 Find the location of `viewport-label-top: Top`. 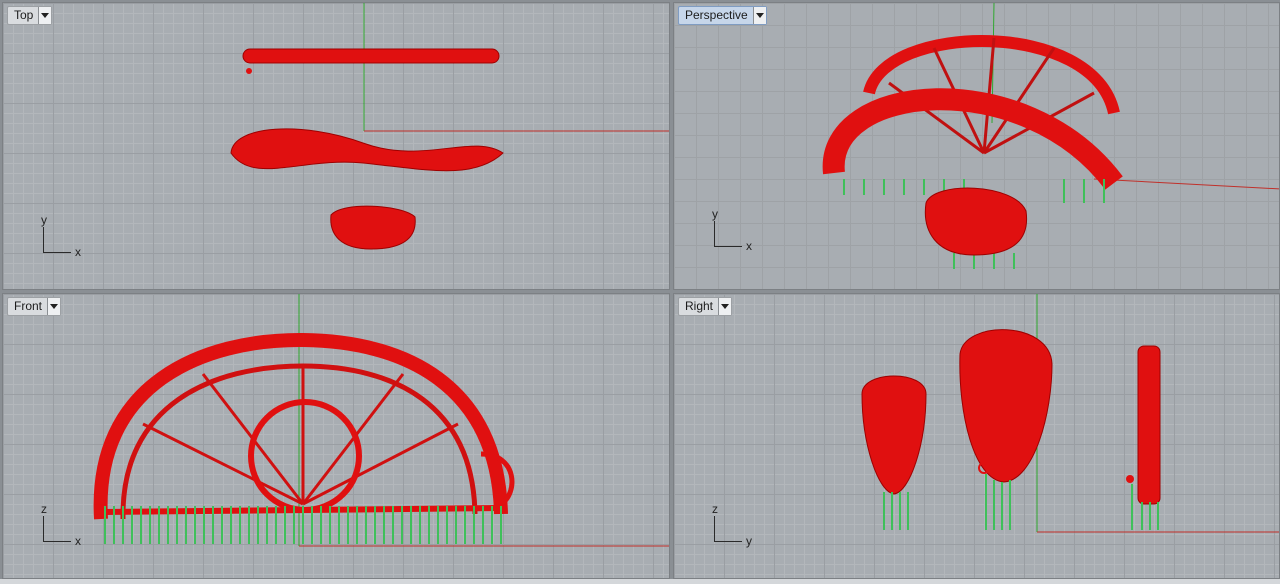

viewport-label-top: Top is located at coordinates (30, 15).